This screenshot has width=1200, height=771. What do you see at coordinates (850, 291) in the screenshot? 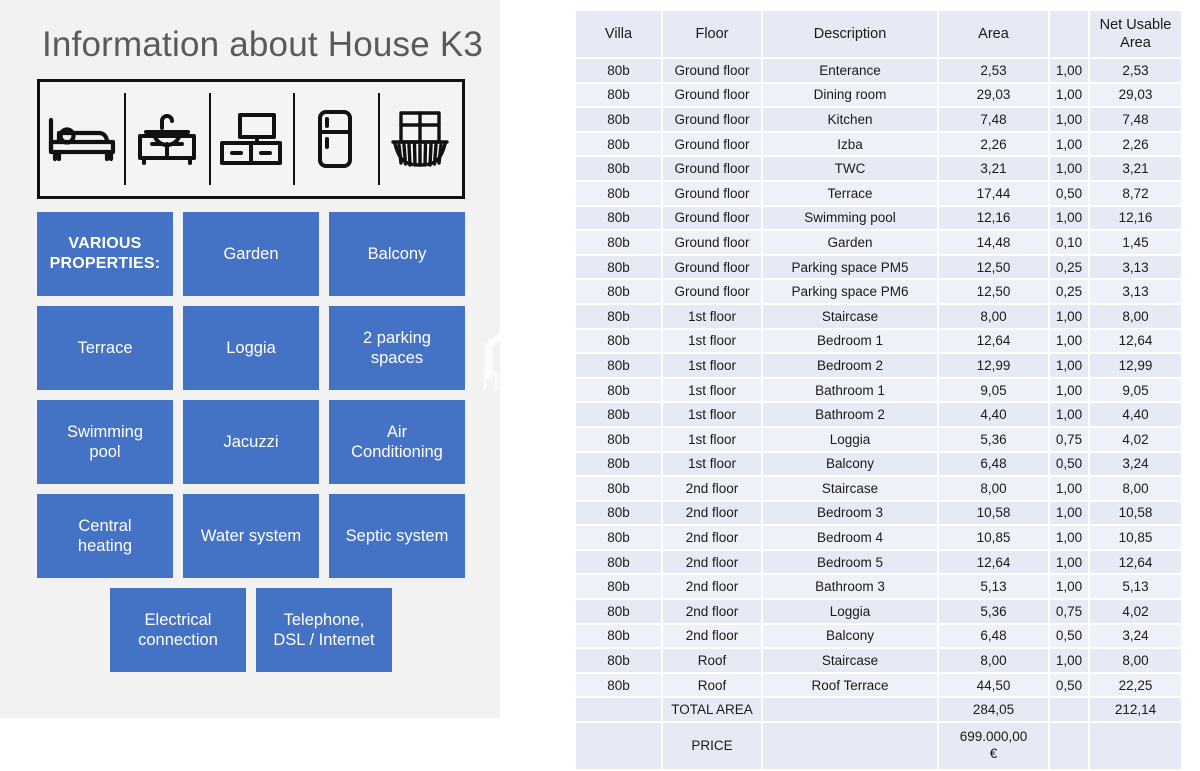
I see `cell-description: Parking space PM6` at bounding box center [850, 291].